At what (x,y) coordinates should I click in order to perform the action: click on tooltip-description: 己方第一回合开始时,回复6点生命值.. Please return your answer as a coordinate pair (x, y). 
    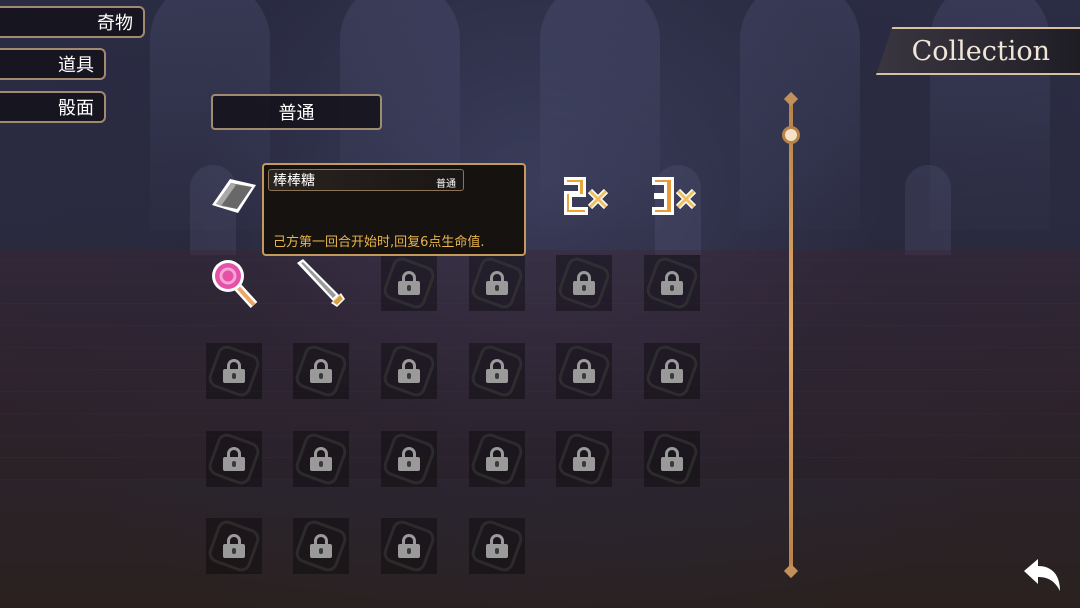
    Looking at the image, I should click on (379, 242).